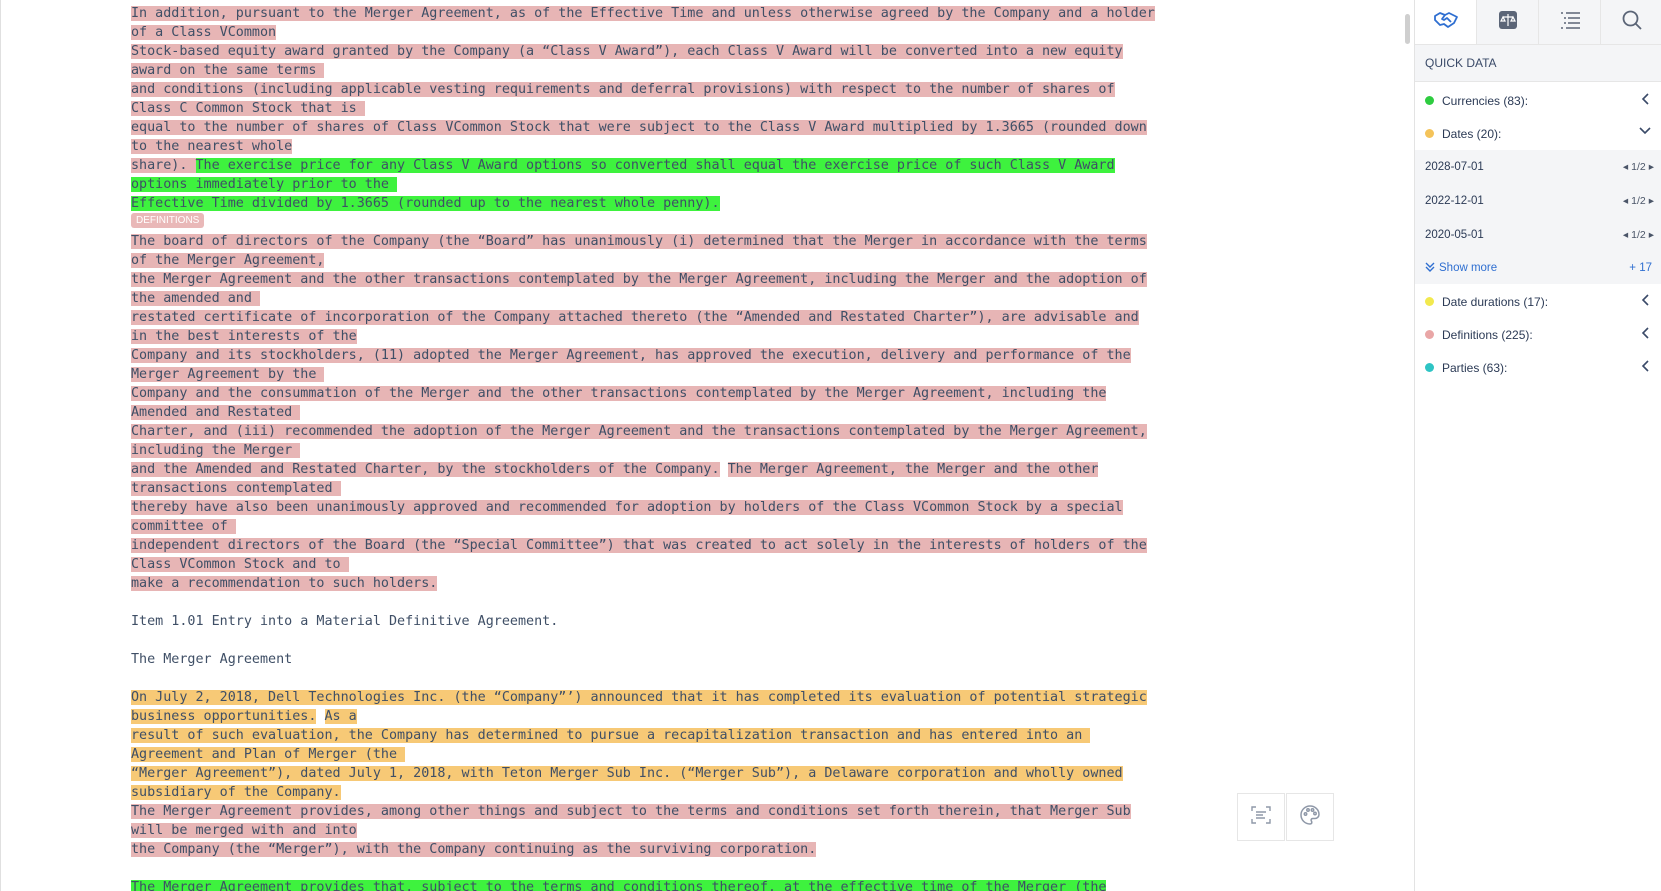 The height and width of the screenshot is (891, 1661). I want to click on scan-icon, so click(1261, 817).